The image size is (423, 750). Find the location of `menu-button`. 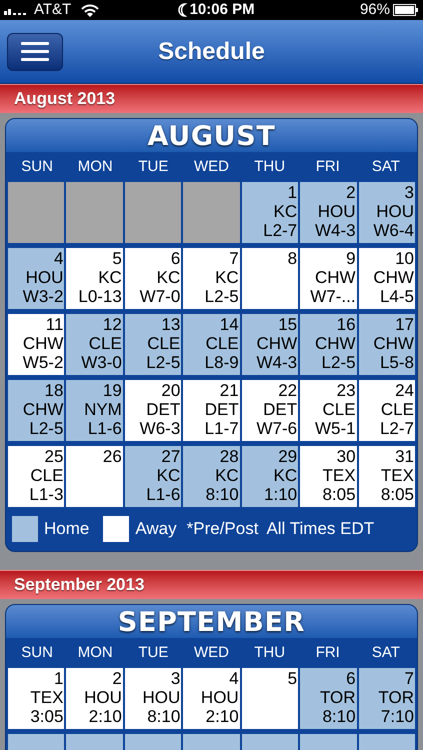

menu-button is located at coordinates (35, 51).